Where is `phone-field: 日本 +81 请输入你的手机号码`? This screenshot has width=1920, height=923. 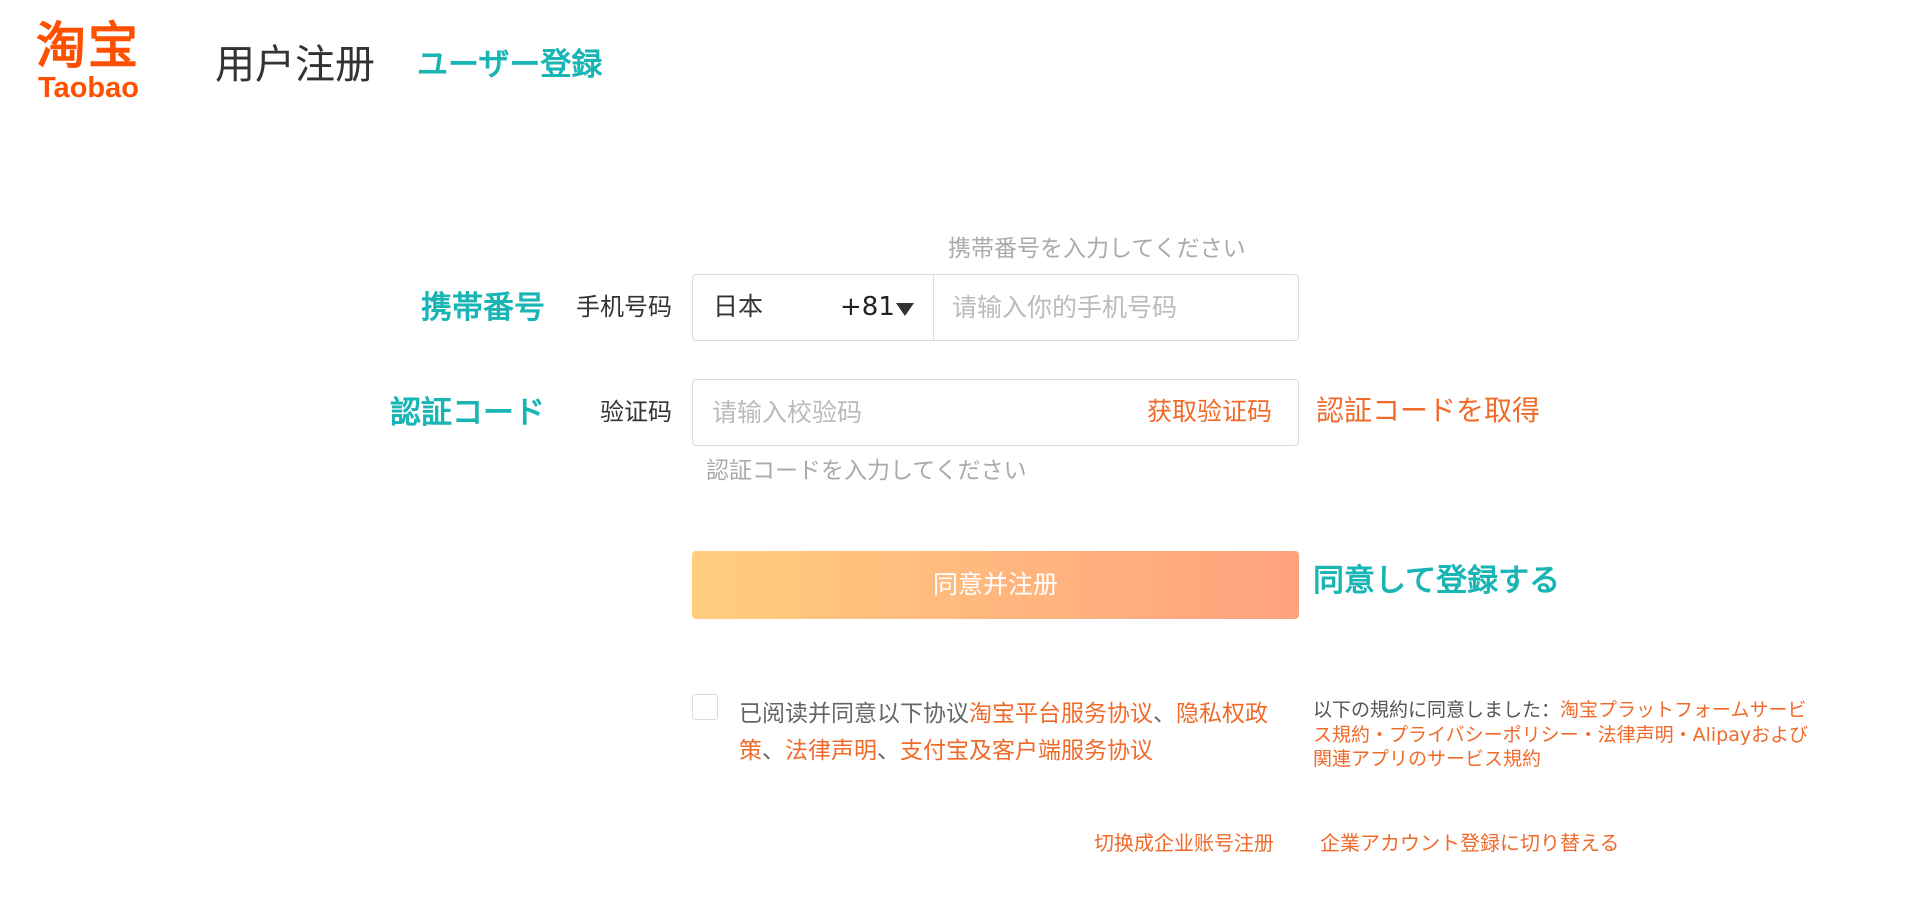
phone-field: 日本 +81 请输入你的手机号码 is located at coordinates (995, 307).